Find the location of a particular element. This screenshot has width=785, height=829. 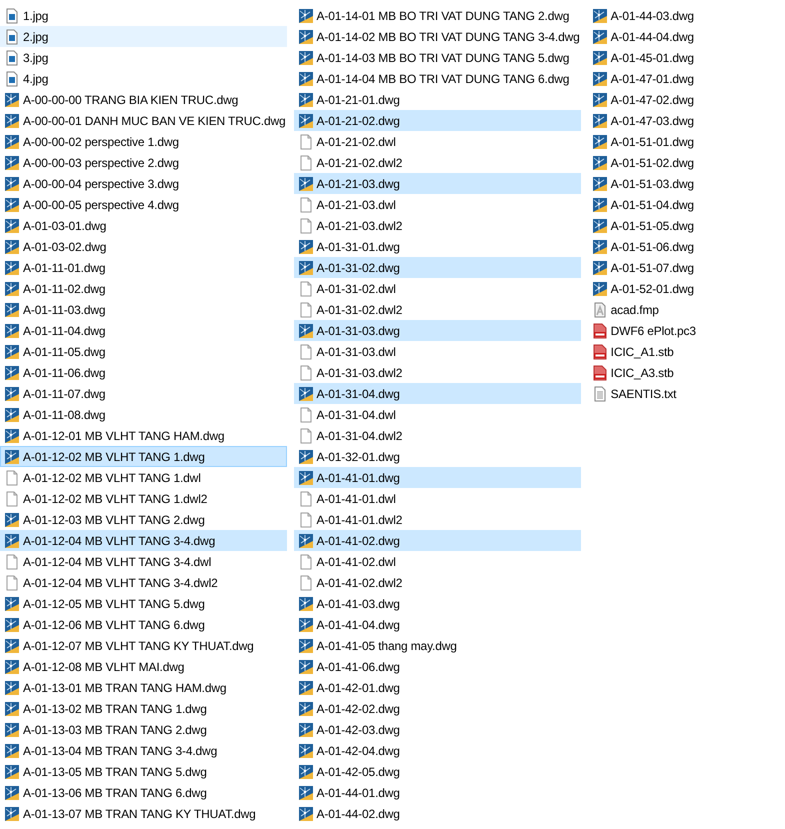

file-item: A-01-21-02.dwl2 is located at coordinates (437, 162).